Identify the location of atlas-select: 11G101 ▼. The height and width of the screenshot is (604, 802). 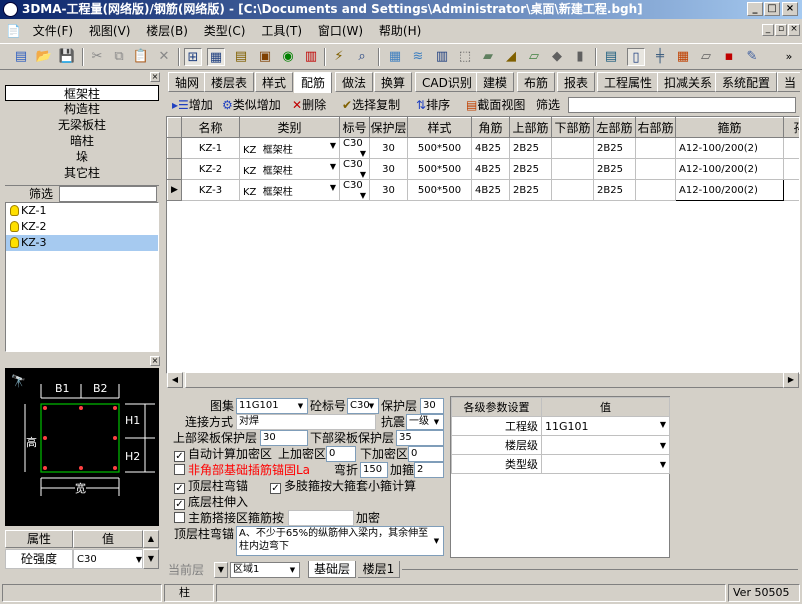
(272, 406).